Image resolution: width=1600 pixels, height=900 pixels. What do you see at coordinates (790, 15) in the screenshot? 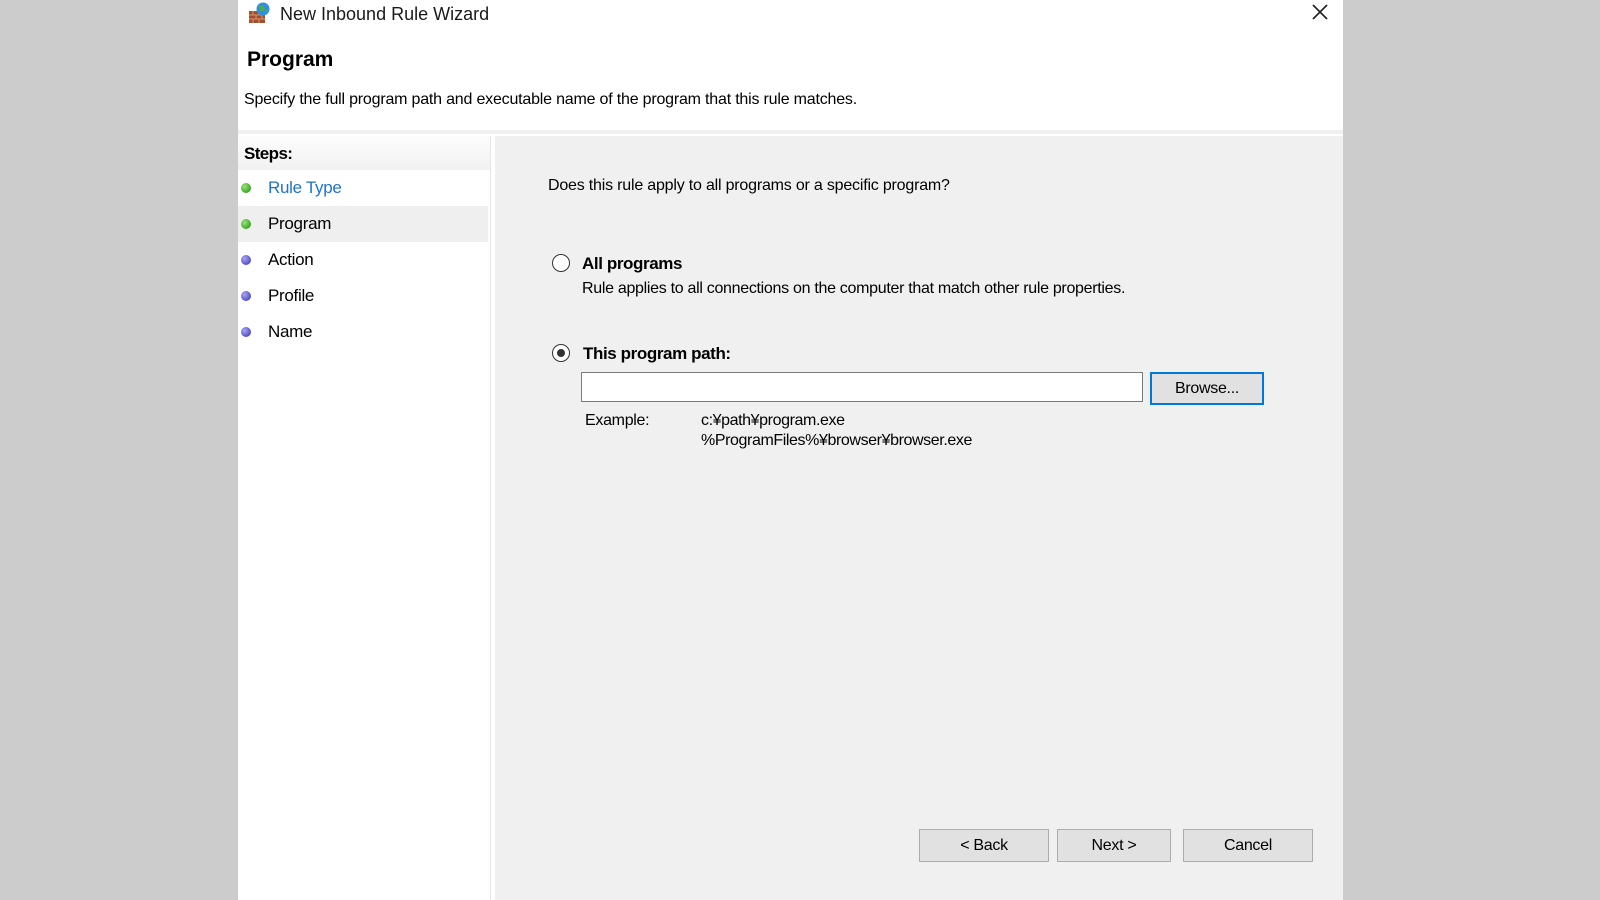
I see `title-bar: New Inbound Rule Wizard` at bounding box center [790, 15].